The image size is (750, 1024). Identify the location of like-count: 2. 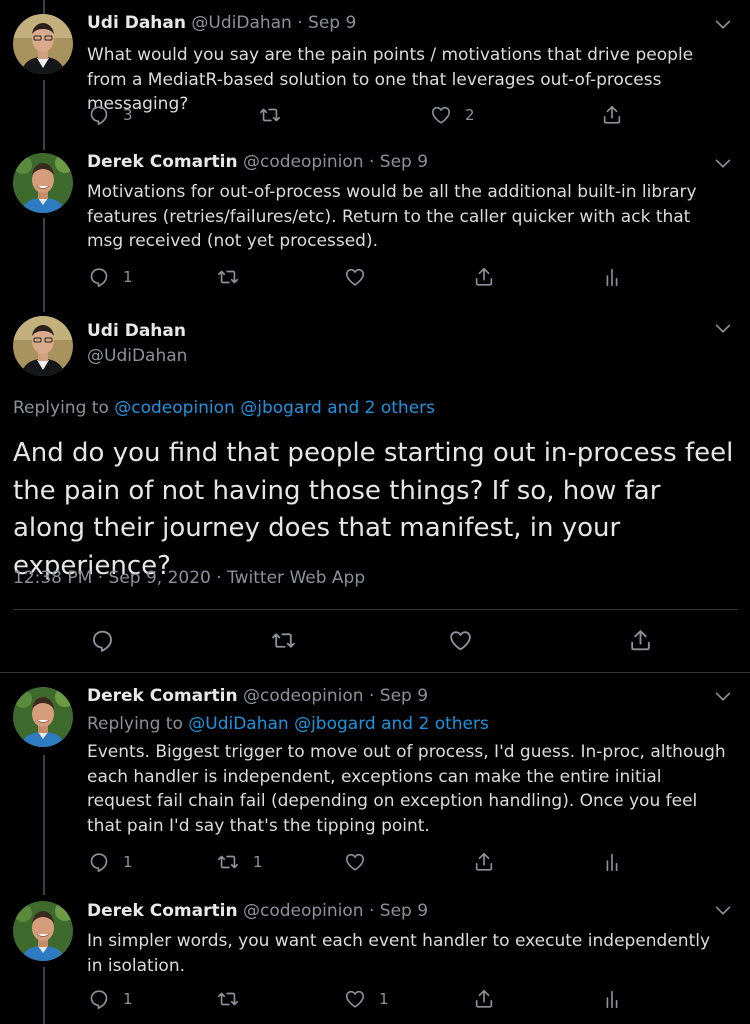
(470, 115).